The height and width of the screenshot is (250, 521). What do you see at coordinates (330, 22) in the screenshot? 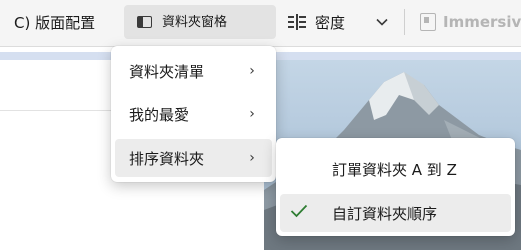
I see `density-label: 密度` at bounding box center [330, 22].